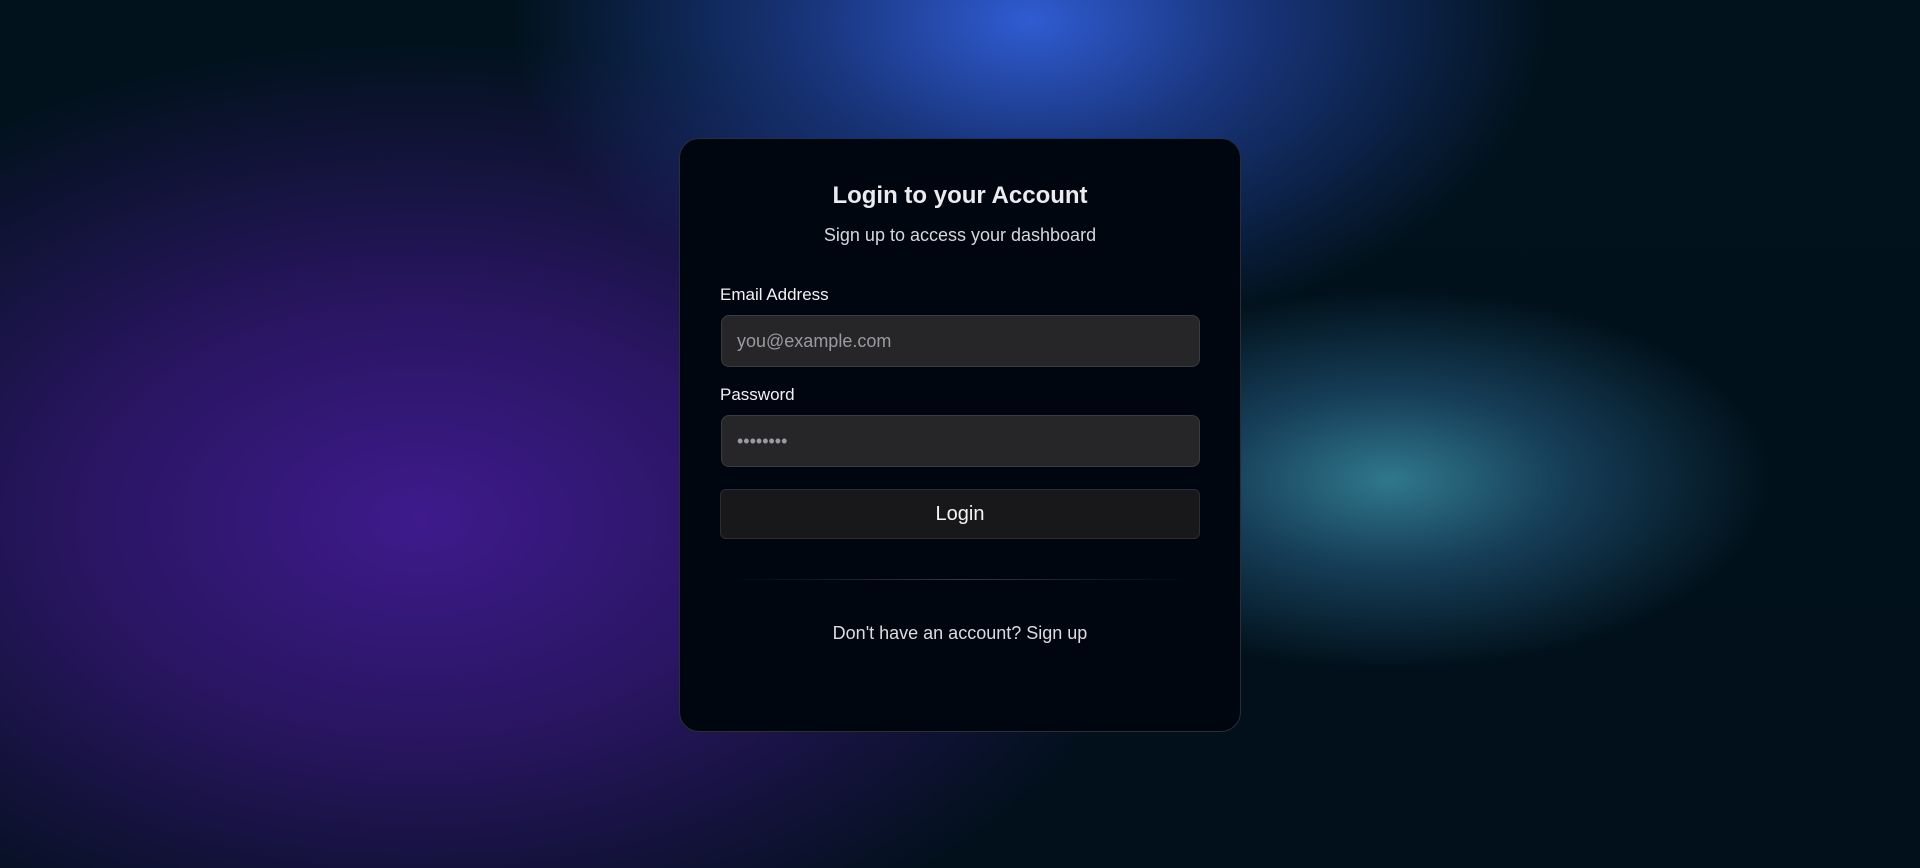 The width and height of the screenshot is (1920, 868). I want to click on login-button: Login, so click(960, 514).